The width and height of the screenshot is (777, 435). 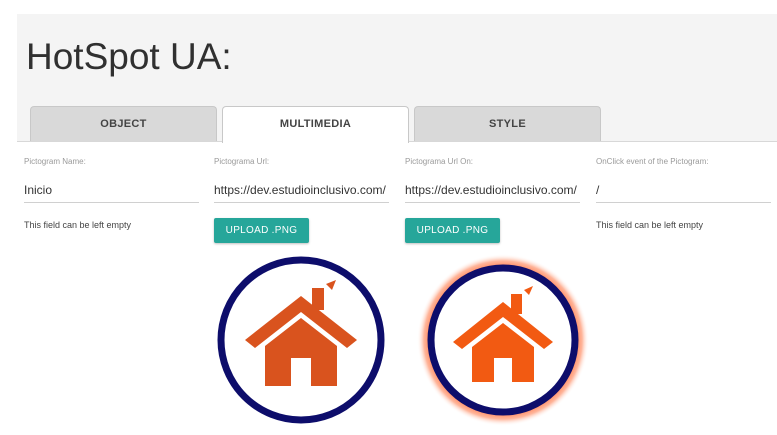 What do you see at coordinates (492, 190) in the screenshot?
I see `pictogram-url-on-input` at bounding box center [492, 190].